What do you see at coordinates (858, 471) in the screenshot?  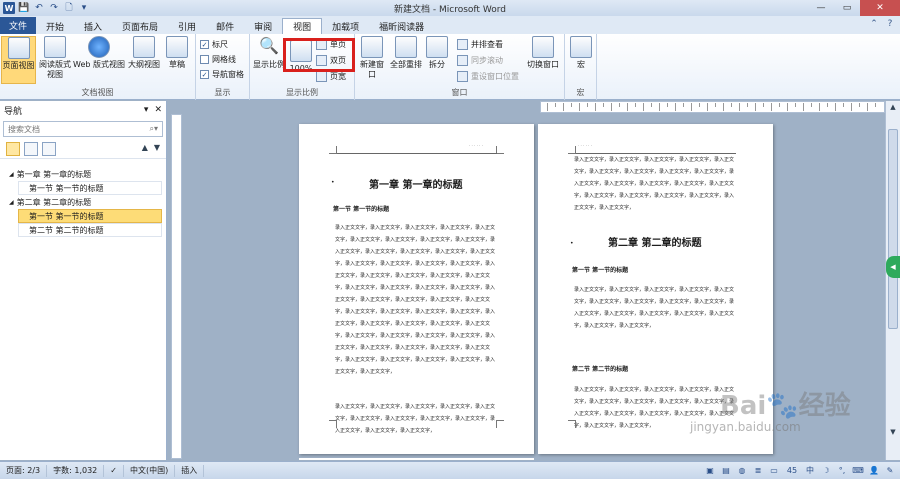 I see `ime-keyboard-icon: ⌨` at bounding box center [858, 471].